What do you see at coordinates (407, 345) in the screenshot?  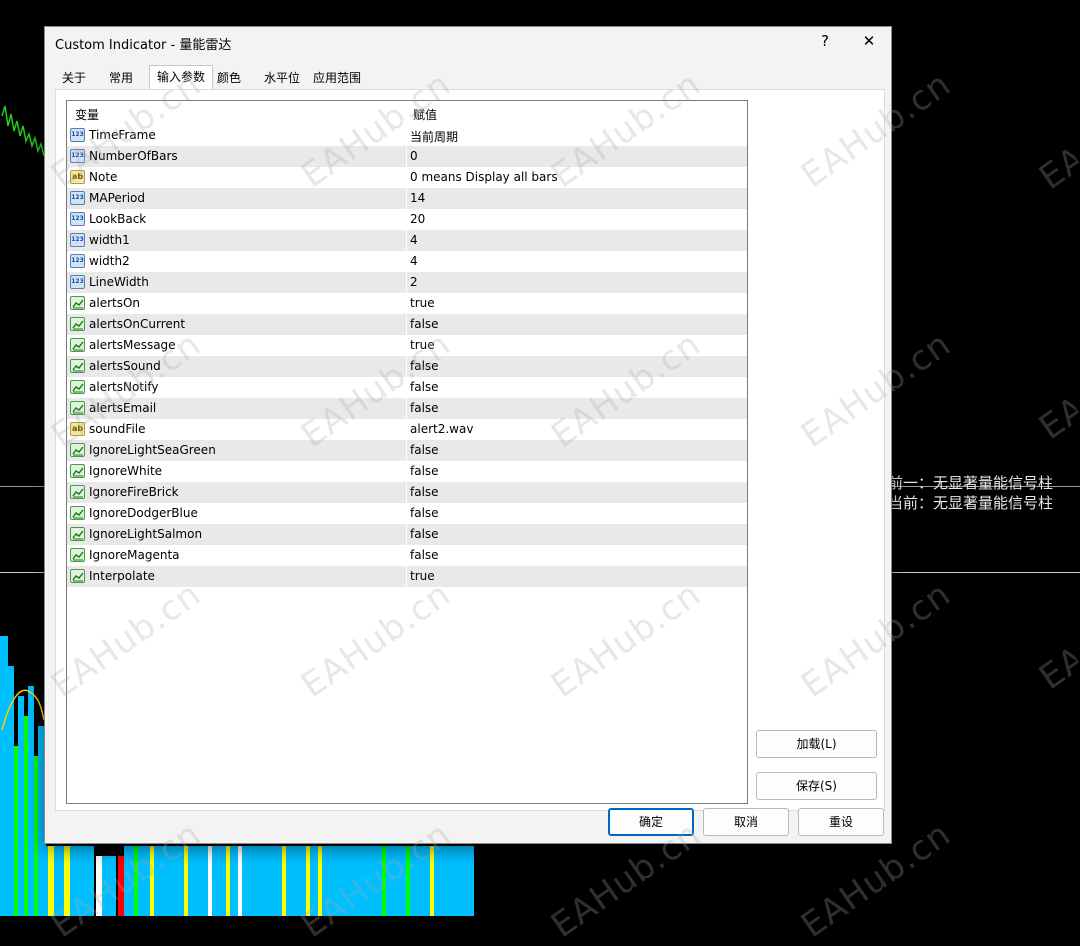 I see `parameter-row: alertsMessage true` at bounding box center [407, 345].